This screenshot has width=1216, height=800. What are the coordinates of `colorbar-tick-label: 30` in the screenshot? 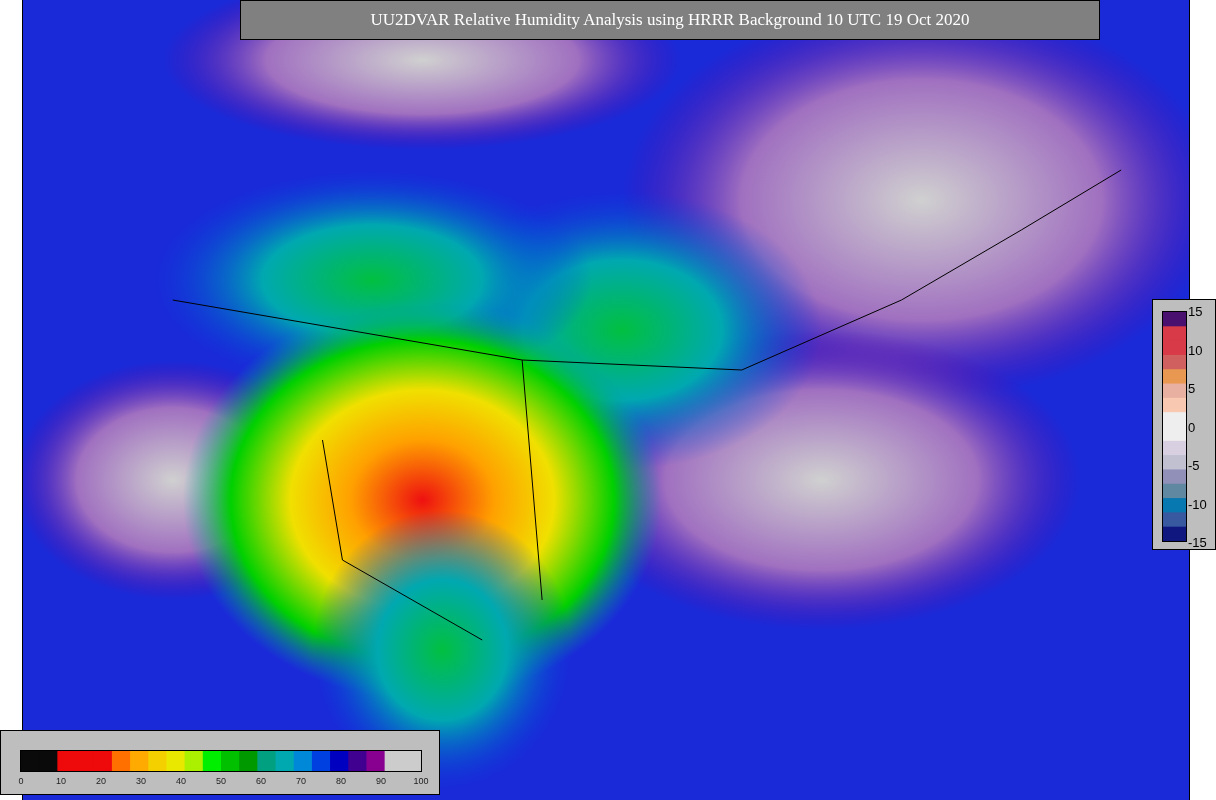 It's located at (141, 781).